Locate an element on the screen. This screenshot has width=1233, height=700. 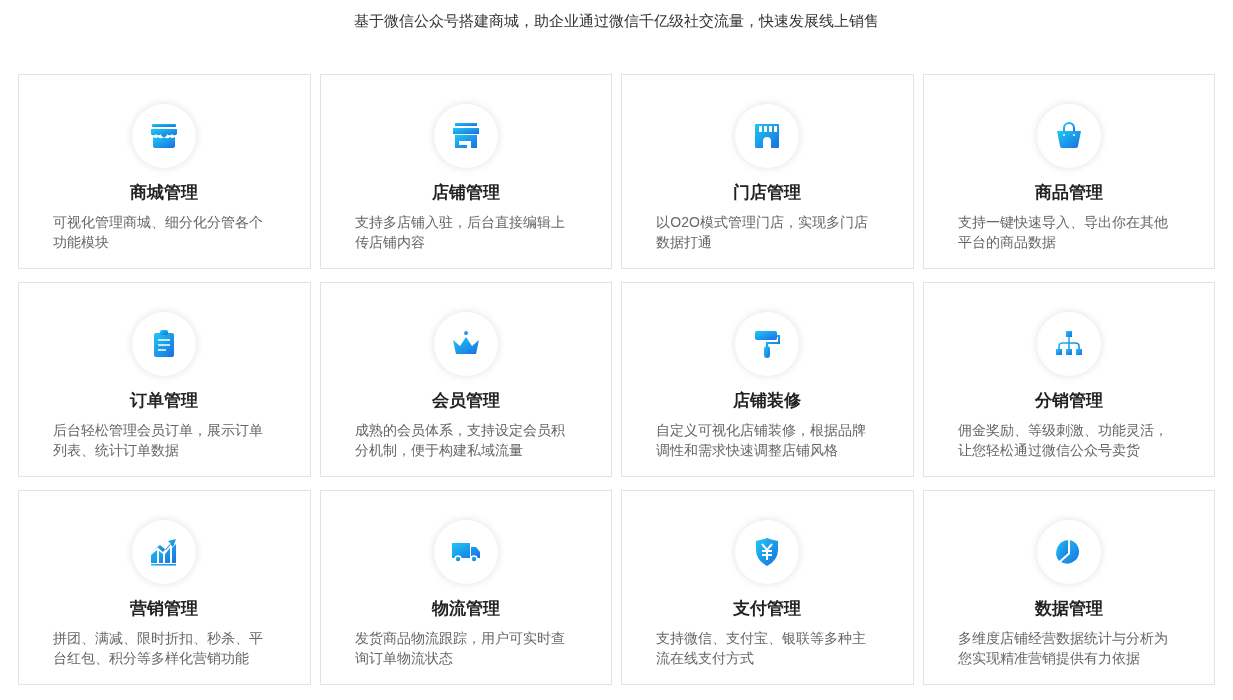
feature-description: 自定义可视化店铺装修，根据品牌调性和需求快速调整店铺风格 is located at coordinates (762, 440).